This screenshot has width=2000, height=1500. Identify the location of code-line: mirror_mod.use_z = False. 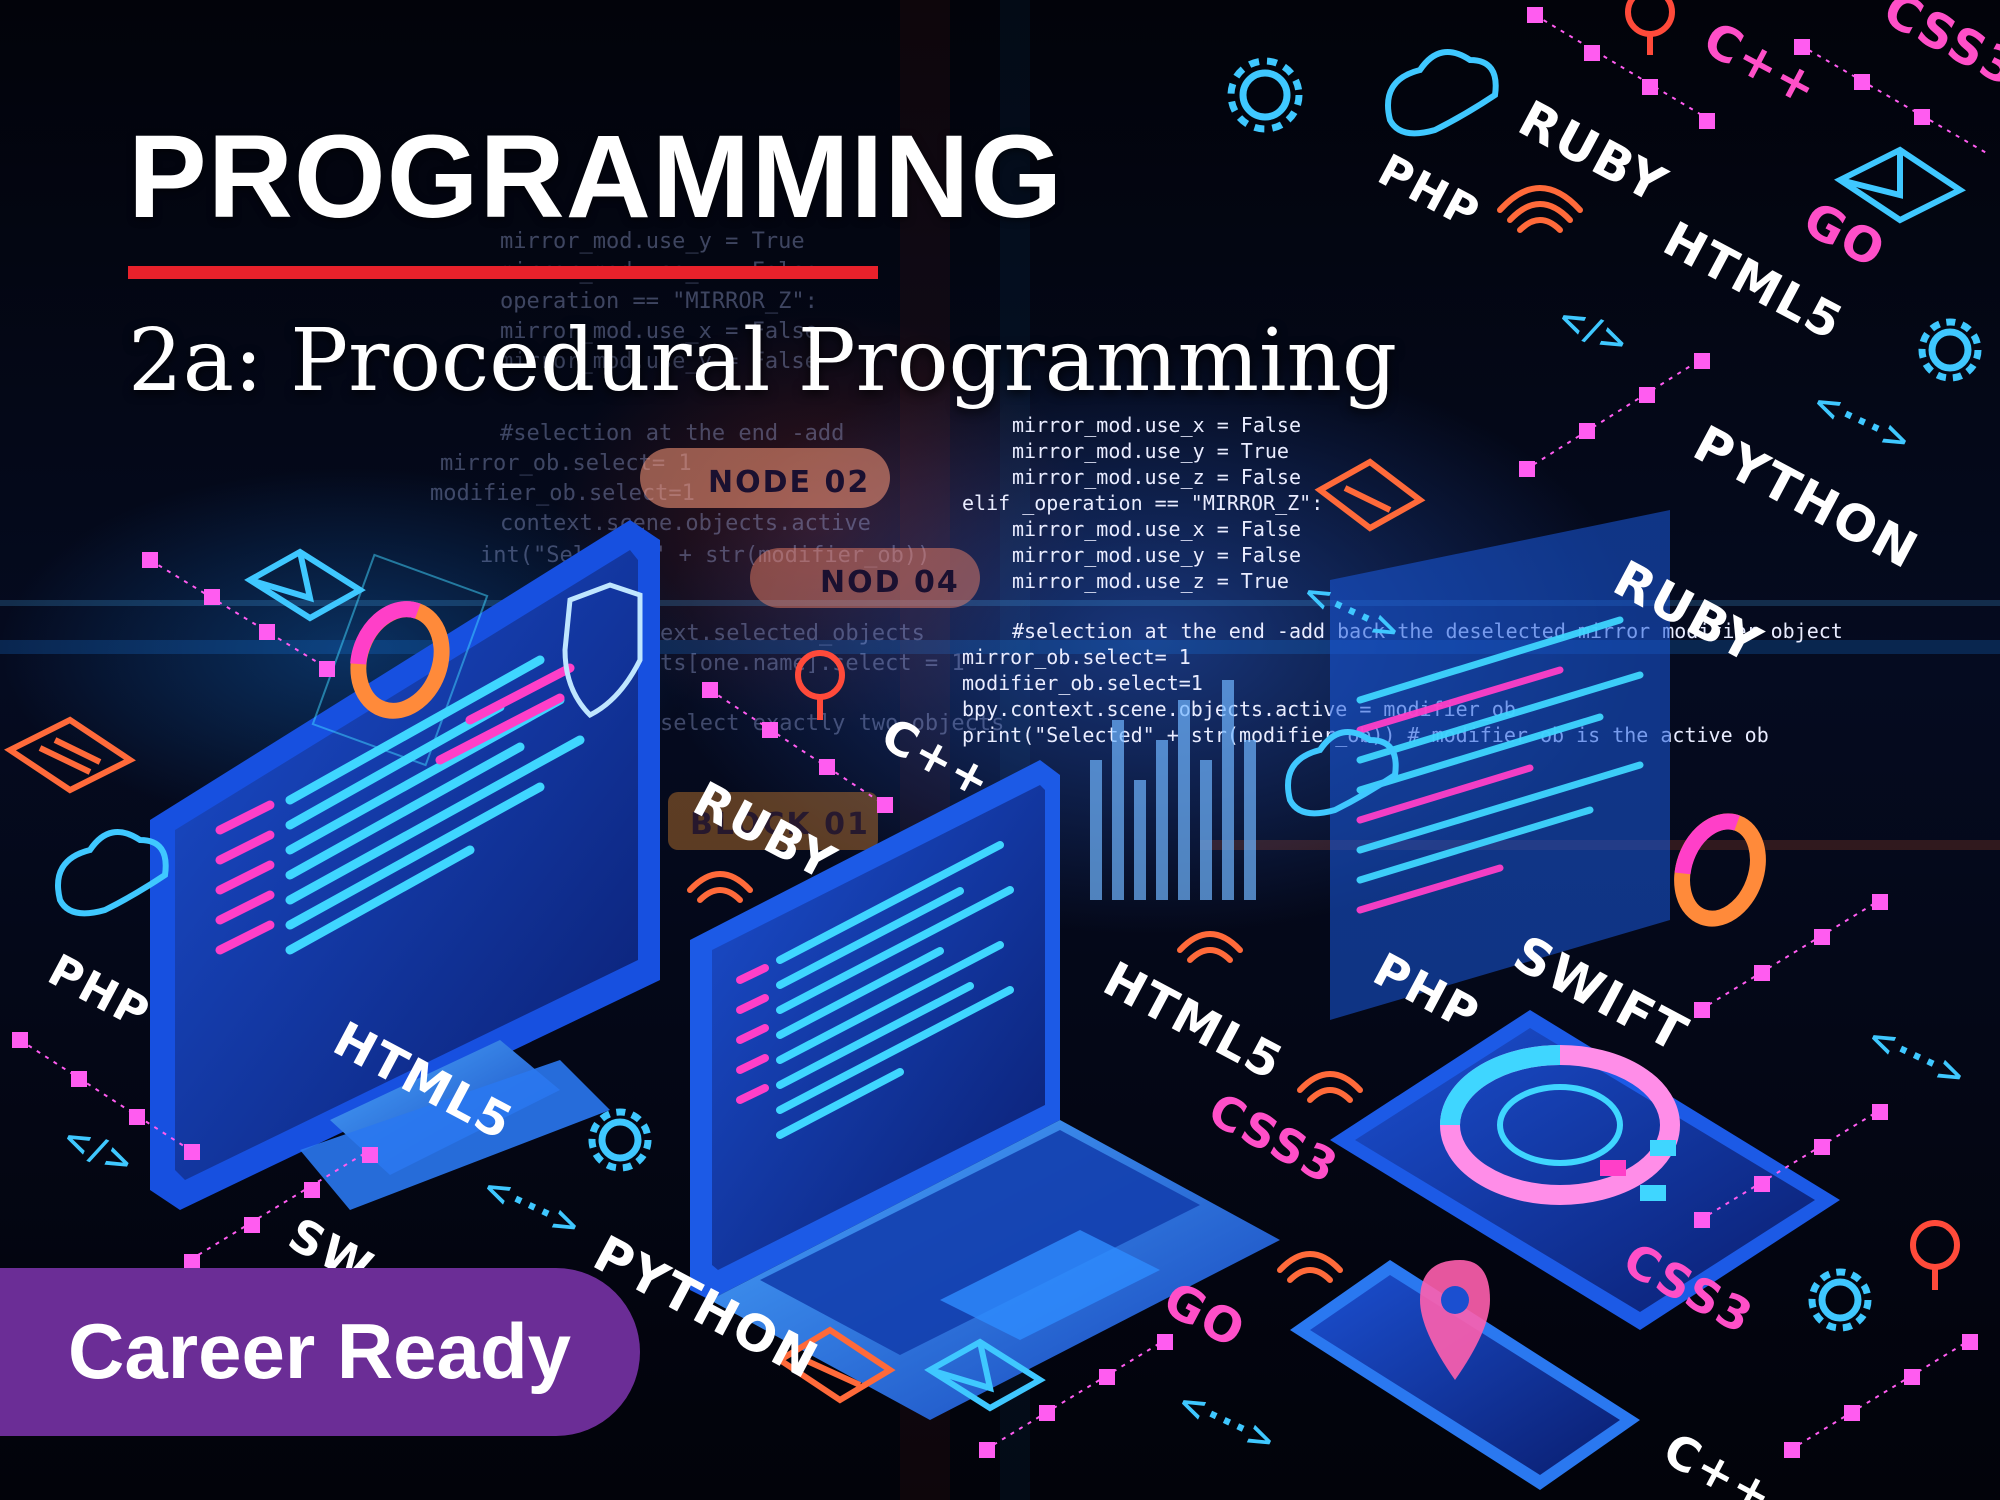
(1156, 477).